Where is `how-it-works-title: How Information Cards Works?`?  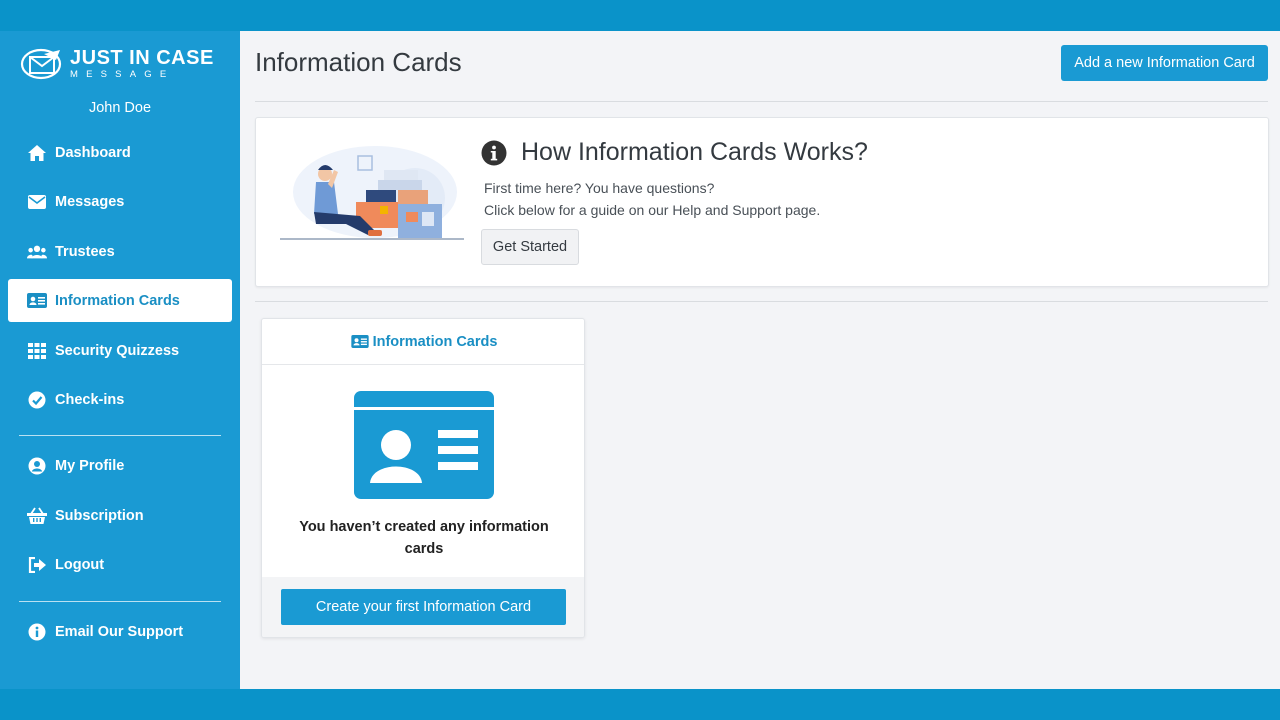 how-it-works-title: How Information Cards Works? is located at coordinates (694, 152).